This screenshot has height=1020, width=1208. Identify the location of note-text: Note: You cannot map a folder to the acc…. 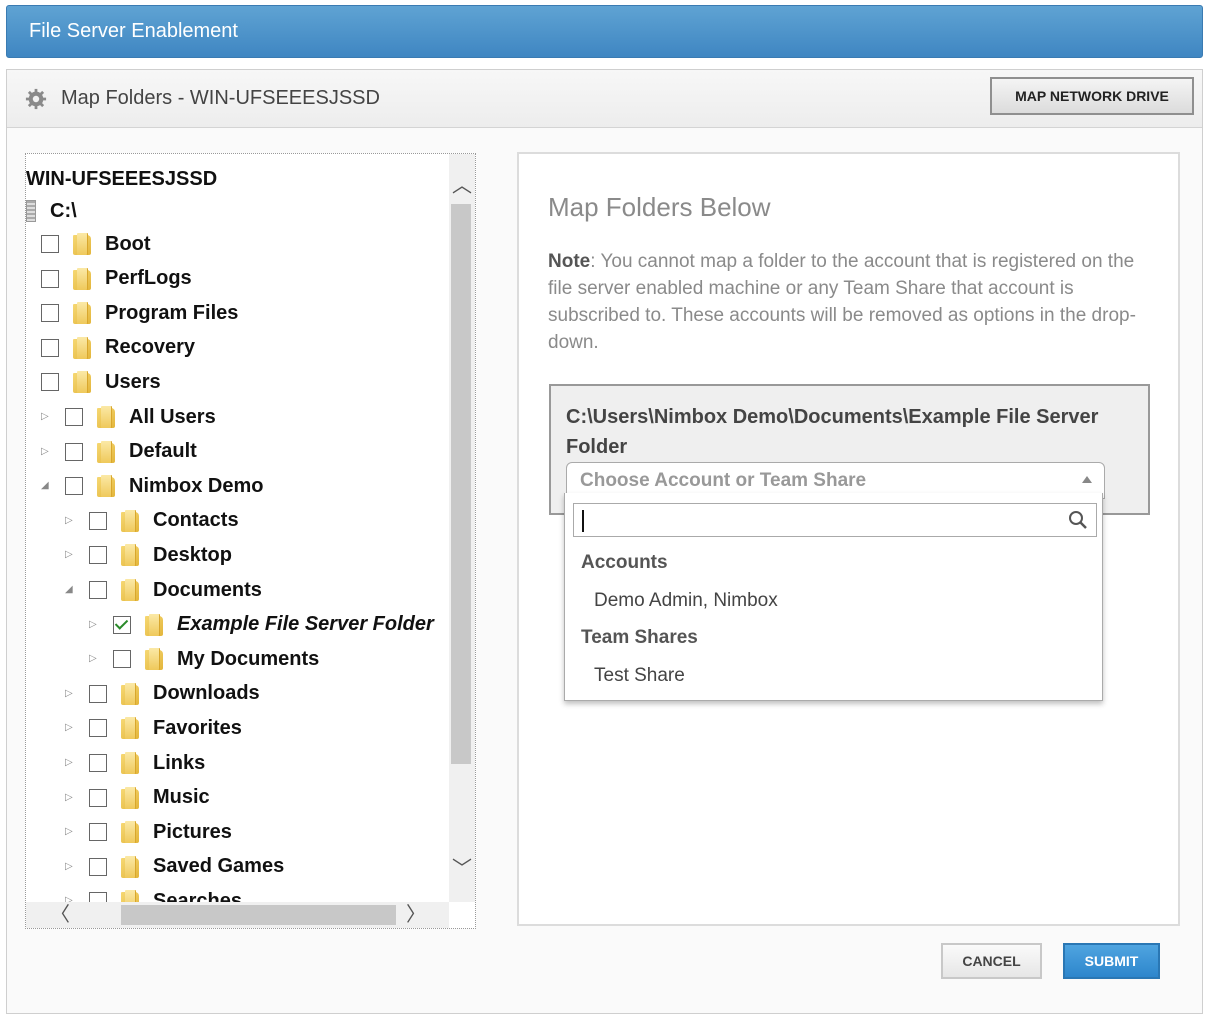
(848, 302).